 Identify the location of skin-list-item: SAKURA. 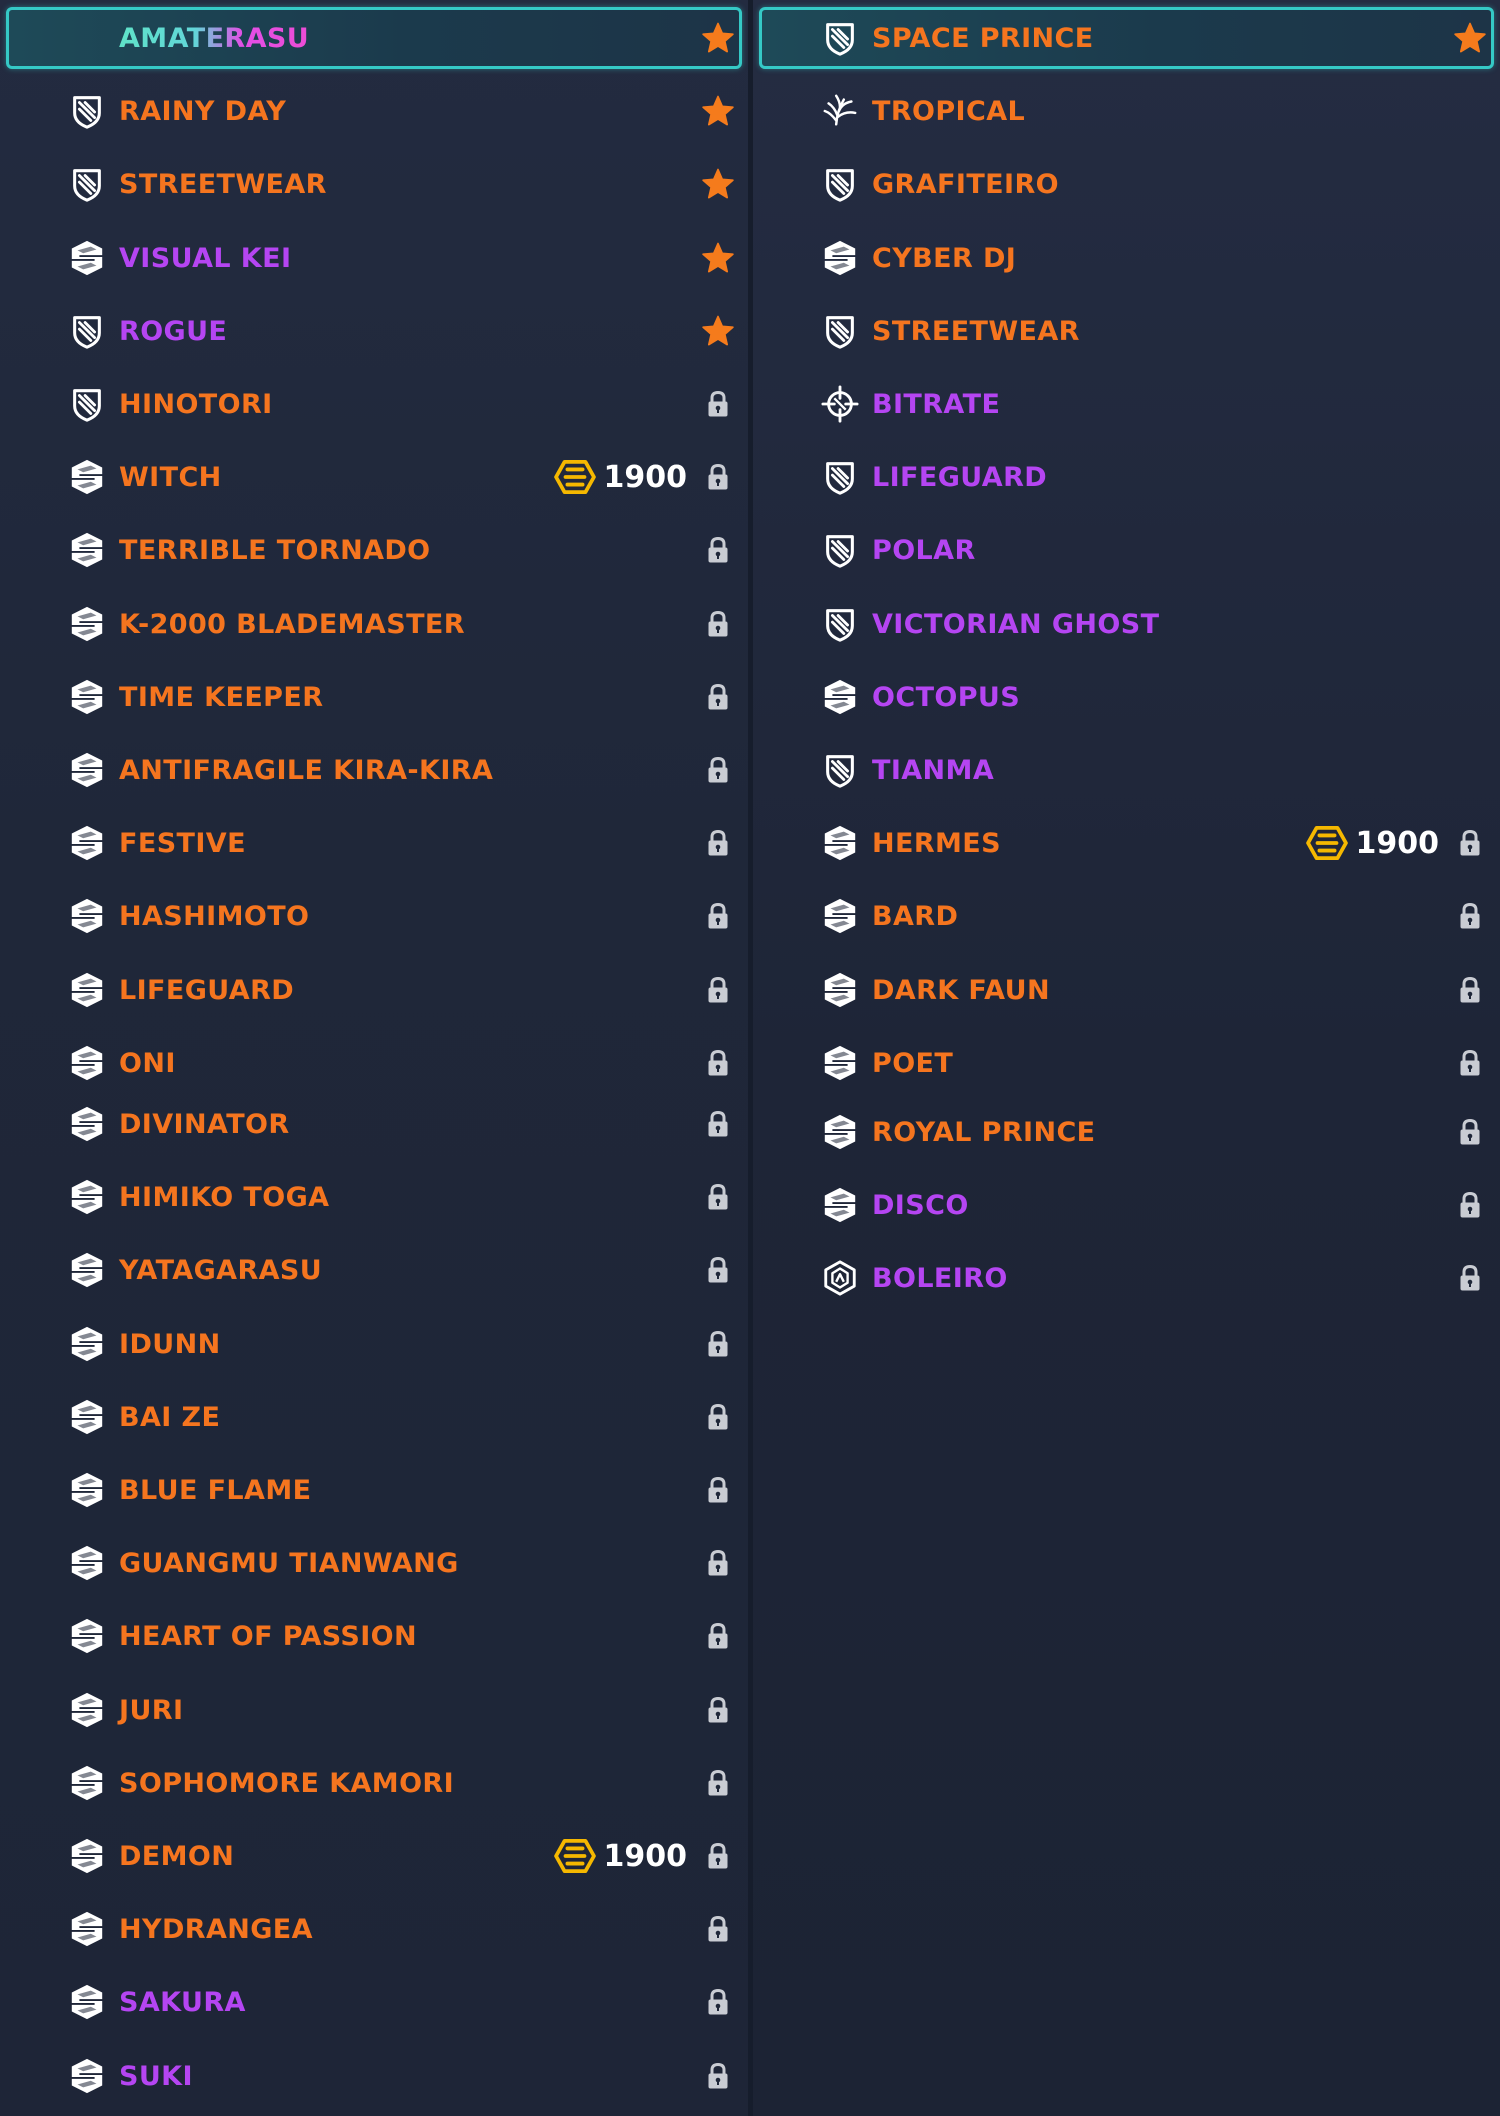
(374, 2002).